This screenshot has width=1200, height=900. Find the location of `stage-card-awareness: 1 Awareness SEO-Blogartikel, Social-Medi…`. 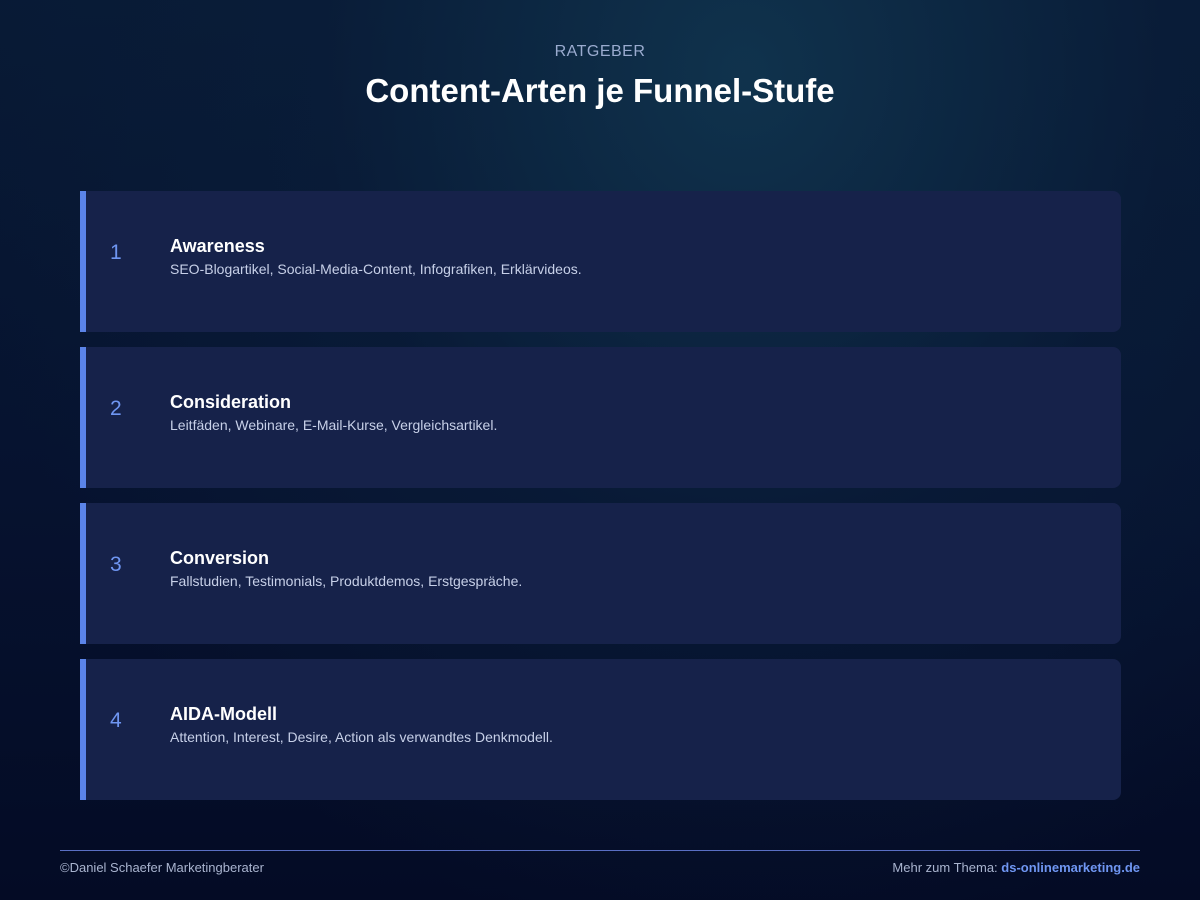

stage-card-awareness: 1 Awareness SEO-Blogartikel, Social-Medi… is located at coordinates (600, 261).